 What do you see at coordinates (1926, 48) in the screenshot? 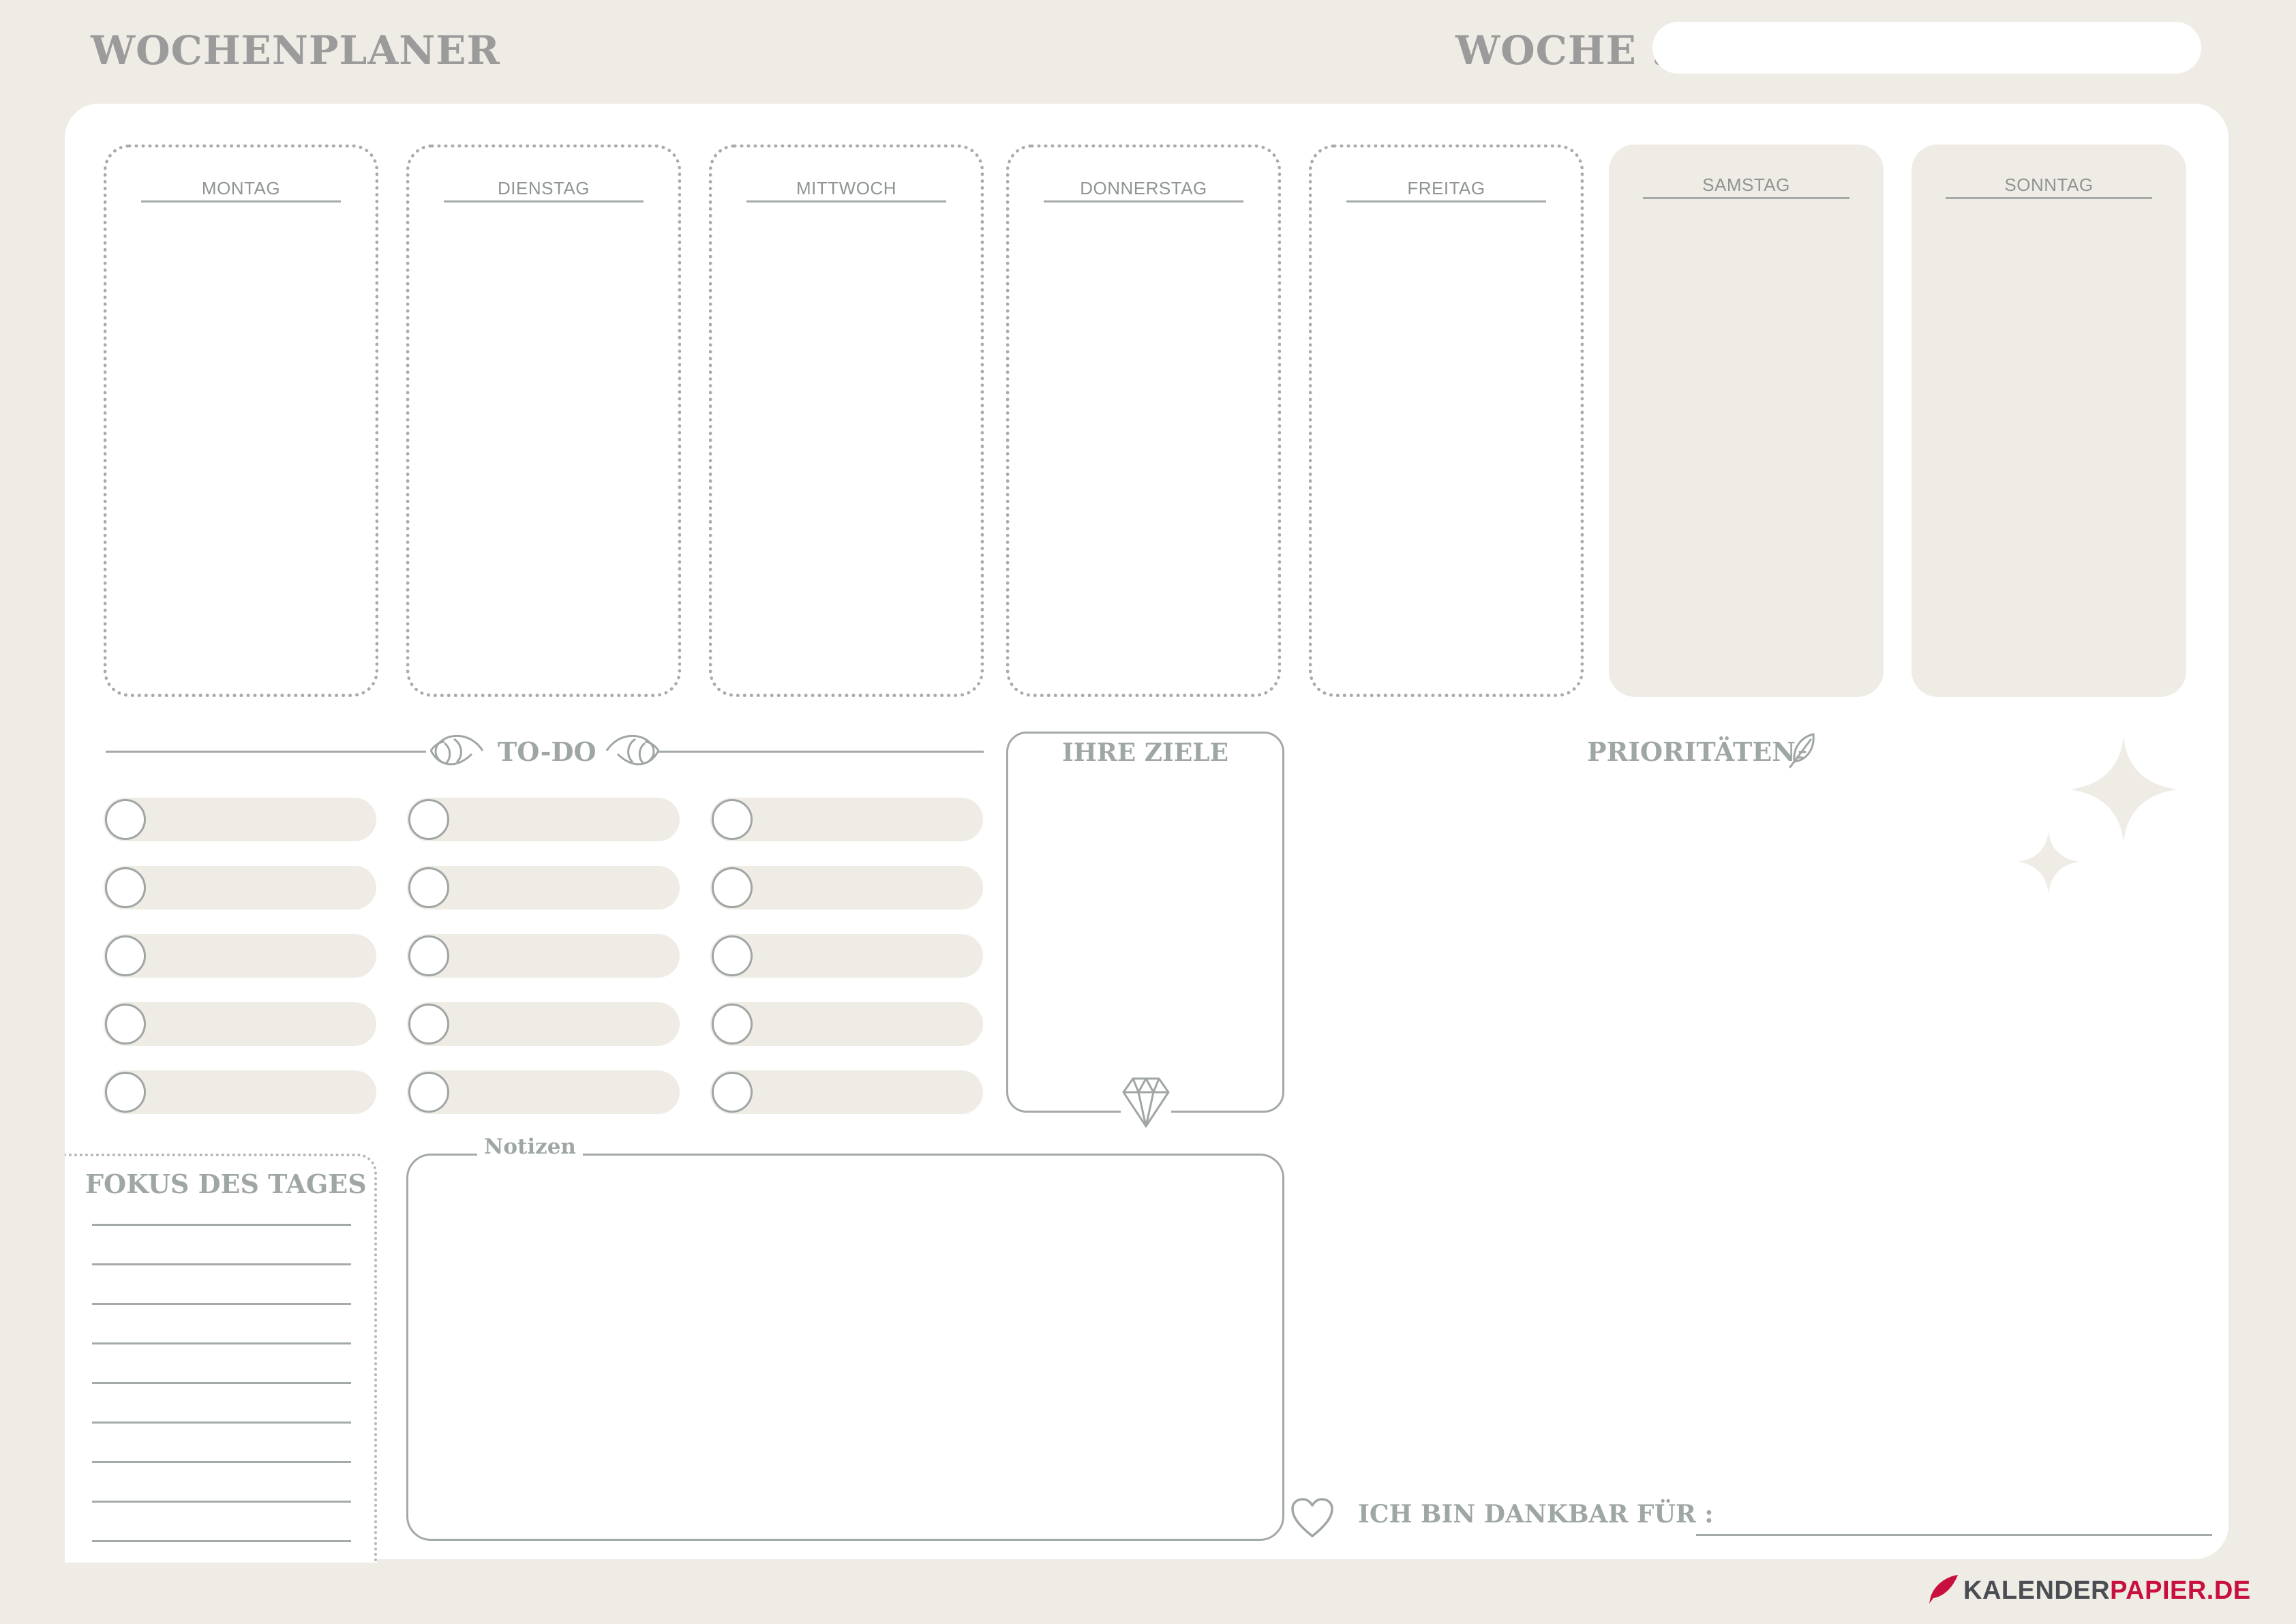
I see `week-input` at bounding box center [1926, 48].